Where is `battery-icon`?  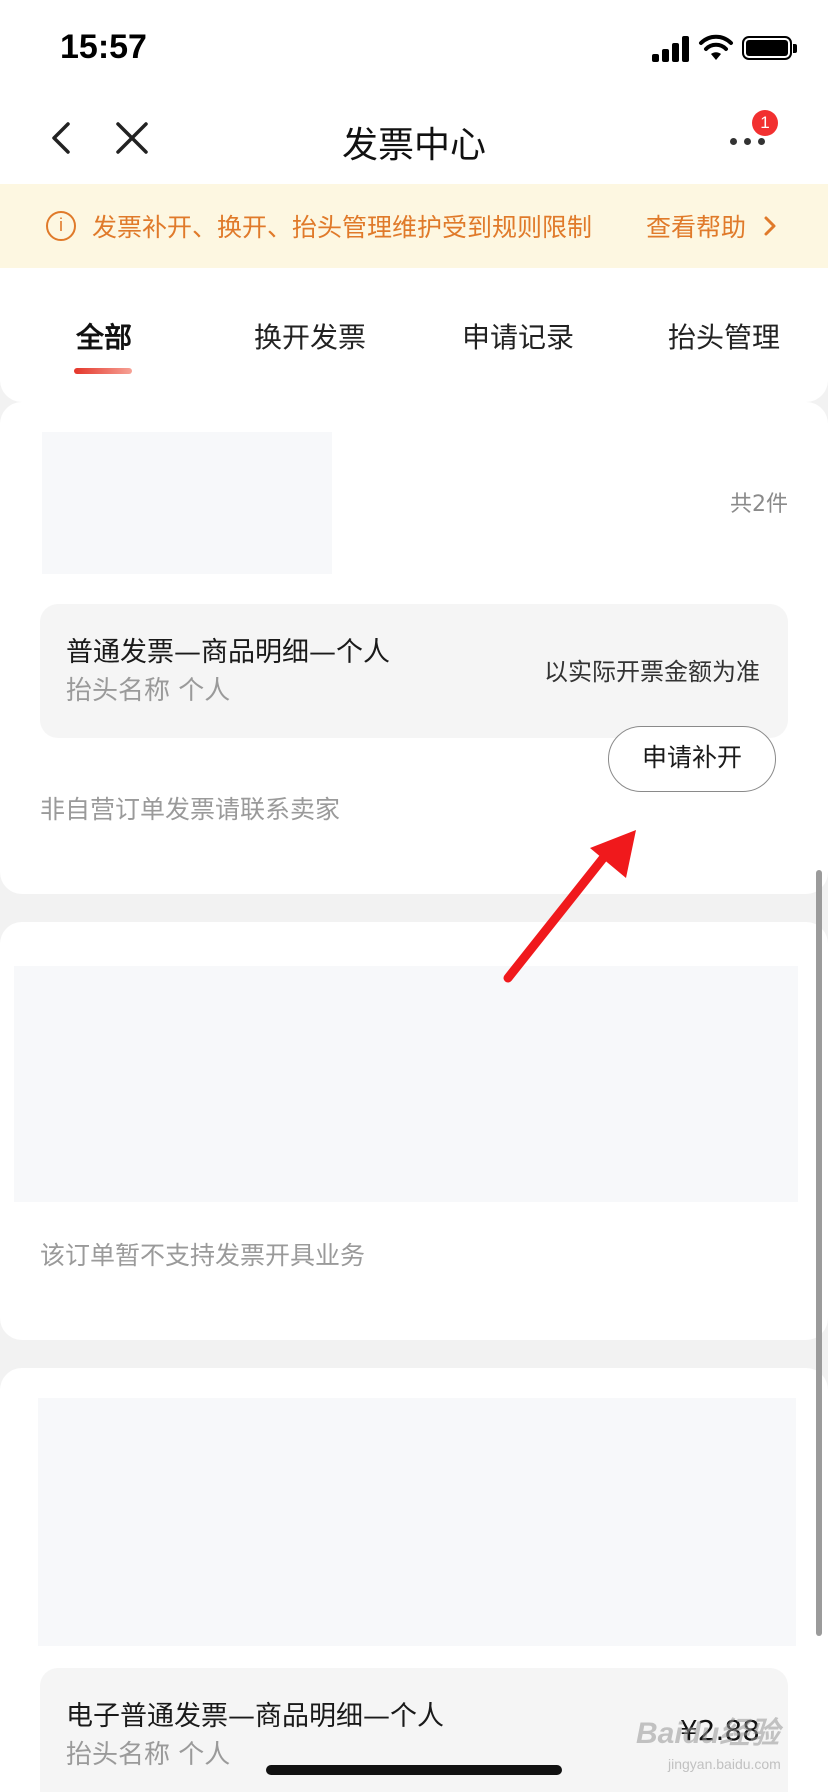 battery-icon is located at coordinates (769, 48).